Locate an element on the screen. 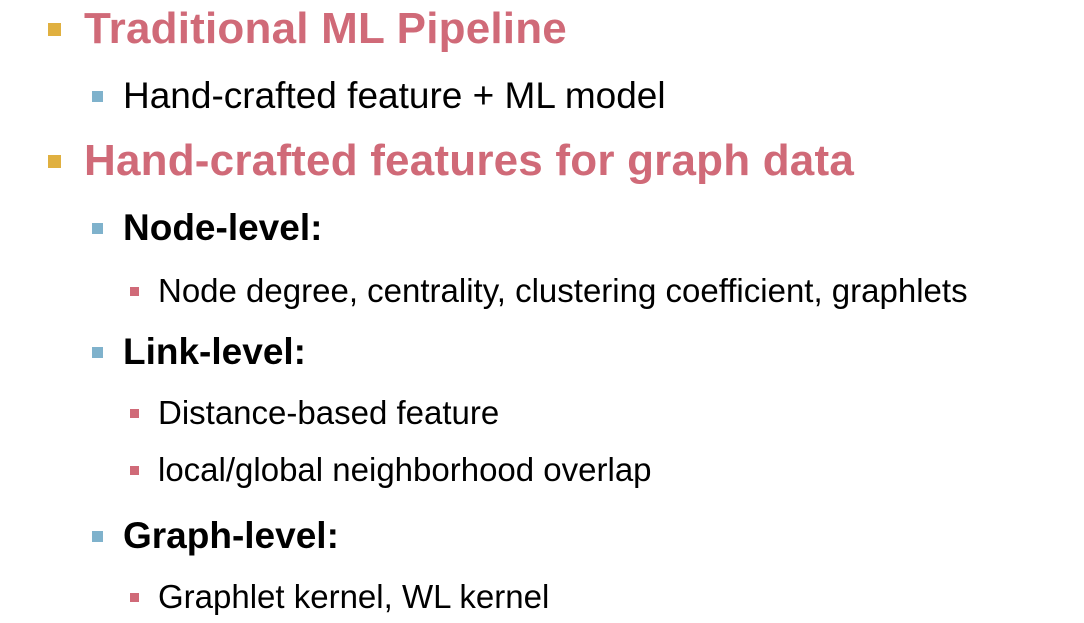 This screenshot has height=623, width=1084. bullet-text: Distance-based feature is located at coordinates (329, 412).